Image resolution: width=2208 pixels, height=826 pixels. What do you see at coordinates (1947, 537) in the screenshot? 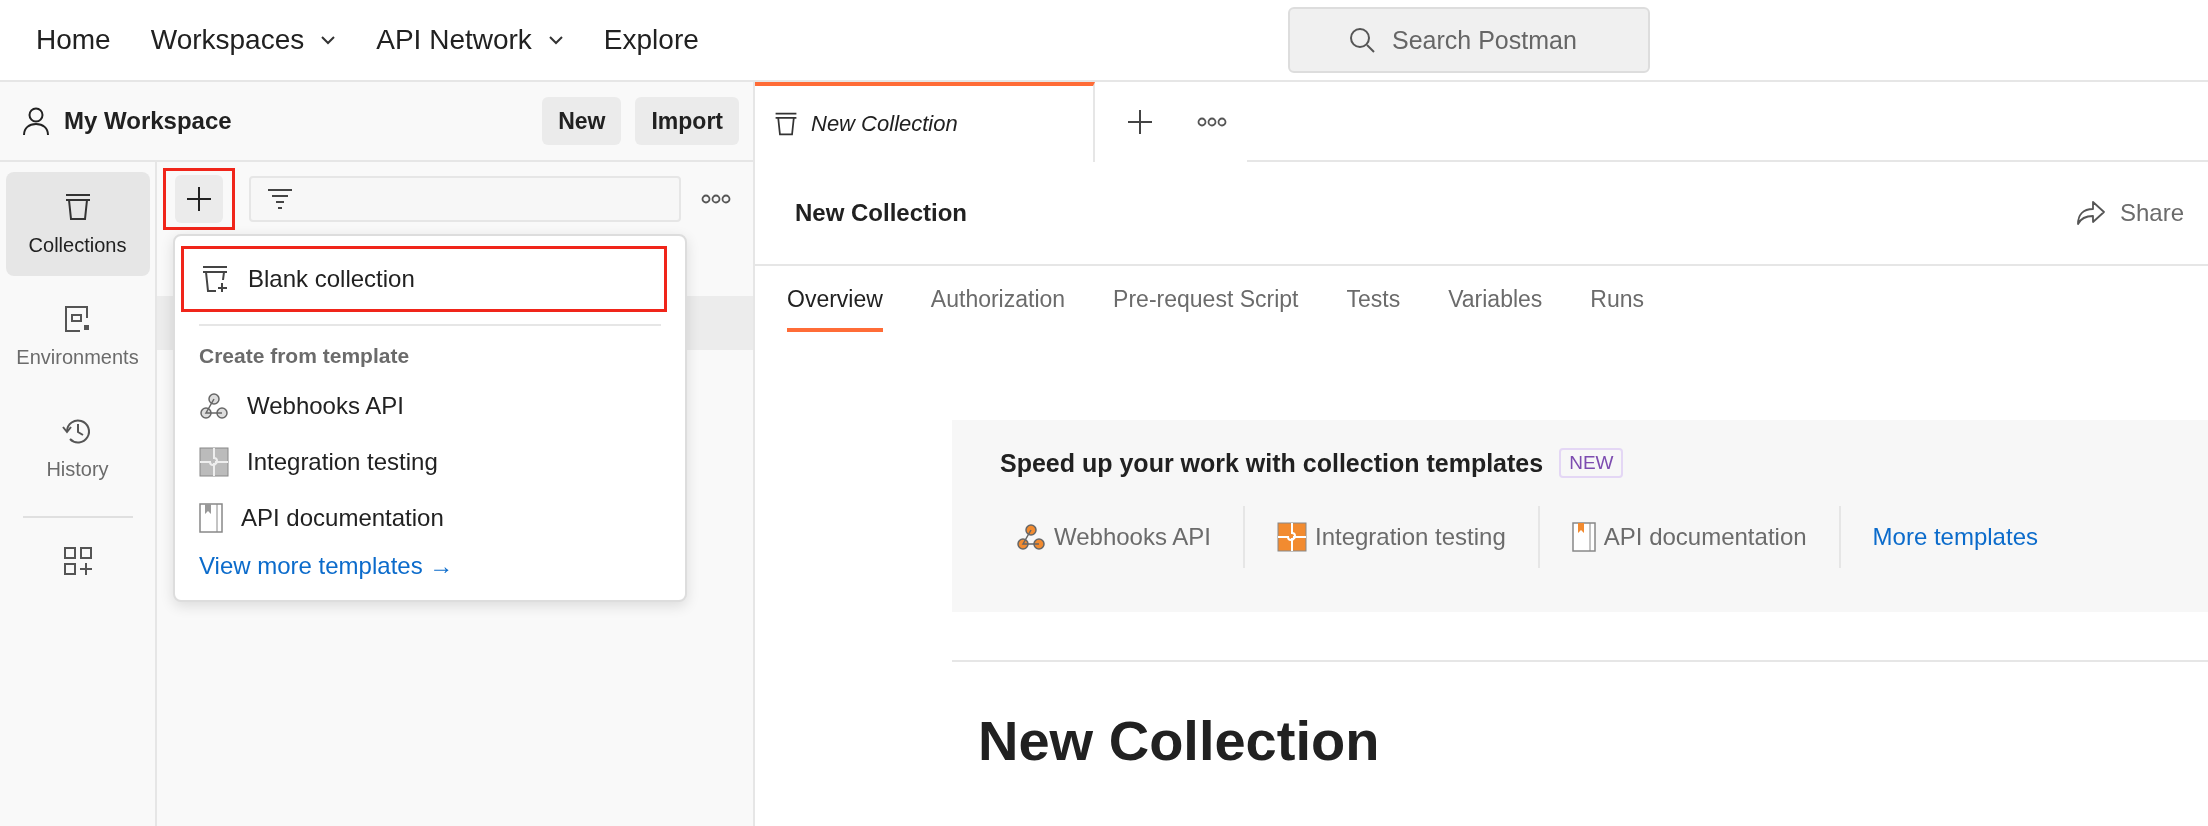
I see `more-templates-link: More templates` at bounding box center [1947, 537].